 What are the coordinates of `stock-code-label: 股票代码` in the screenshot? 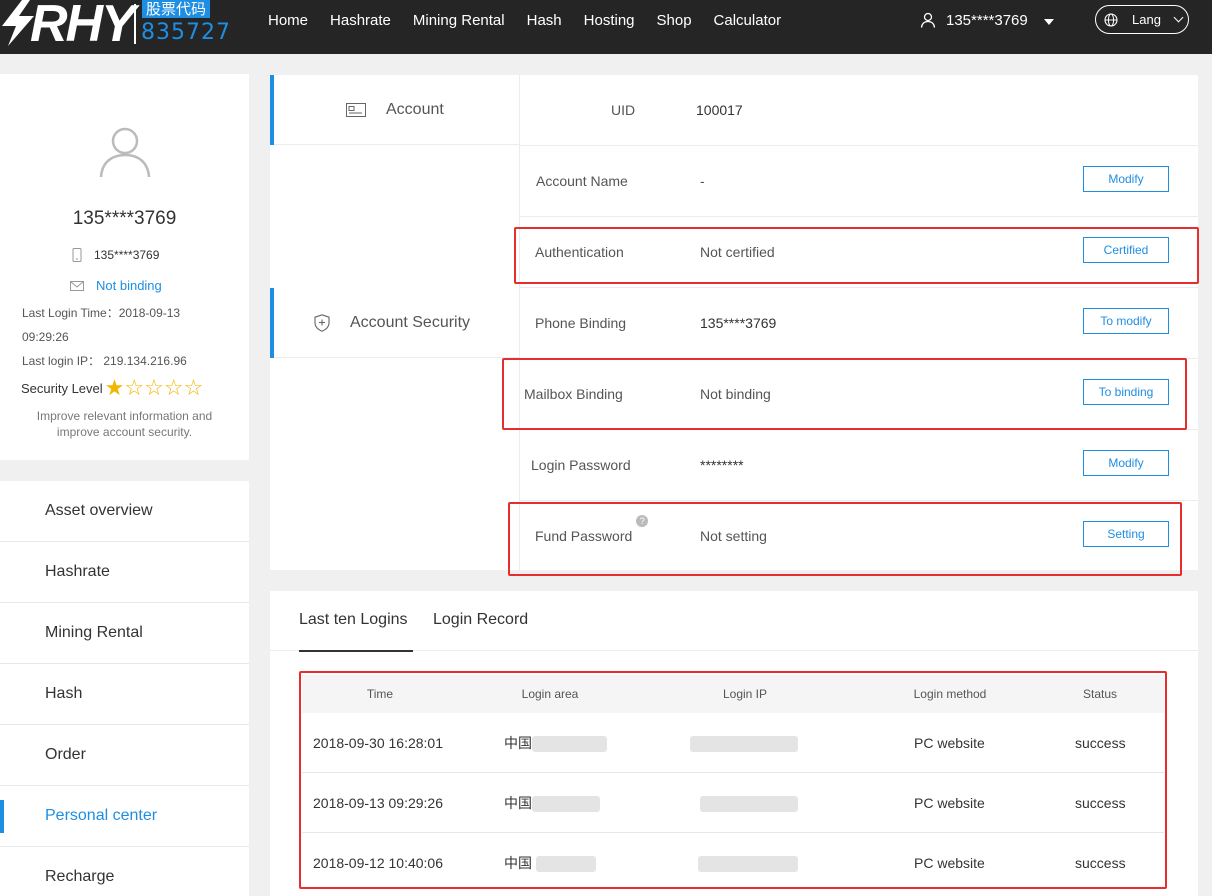 It's located at (176, 9).